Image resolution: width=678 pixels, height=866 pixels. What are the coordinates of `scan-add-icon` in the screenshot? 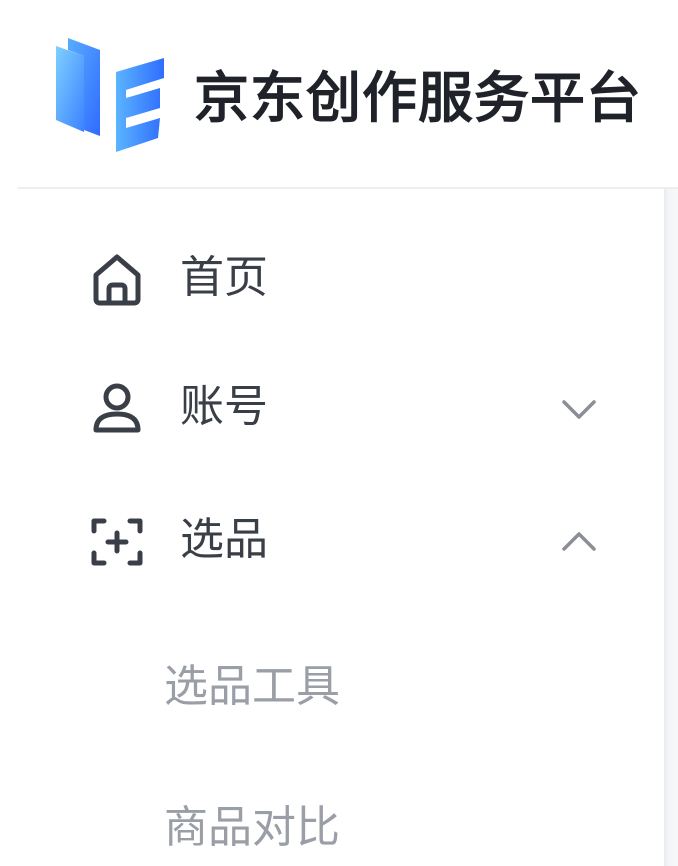 It's located at (117, 542).